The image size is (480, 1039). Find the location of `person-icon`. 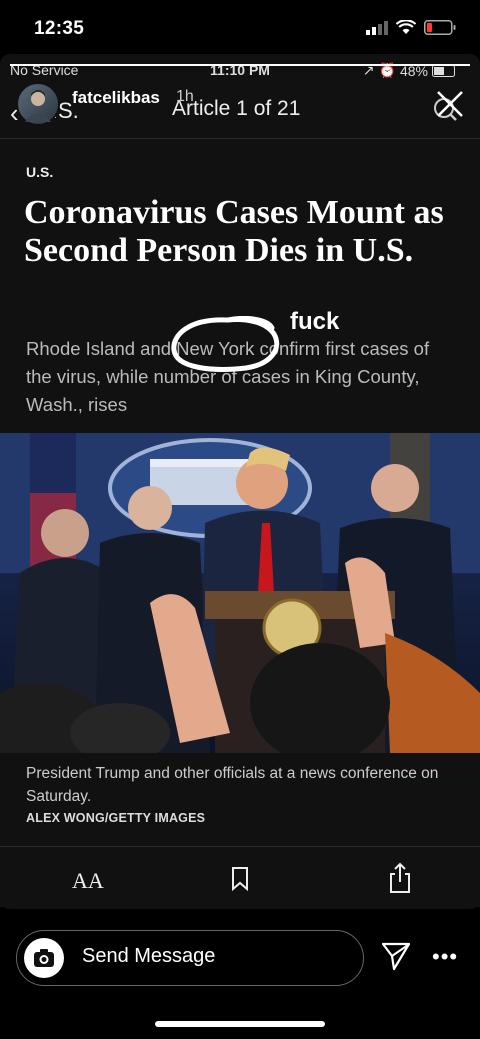

person-icon is located at coordinates (38, 106).